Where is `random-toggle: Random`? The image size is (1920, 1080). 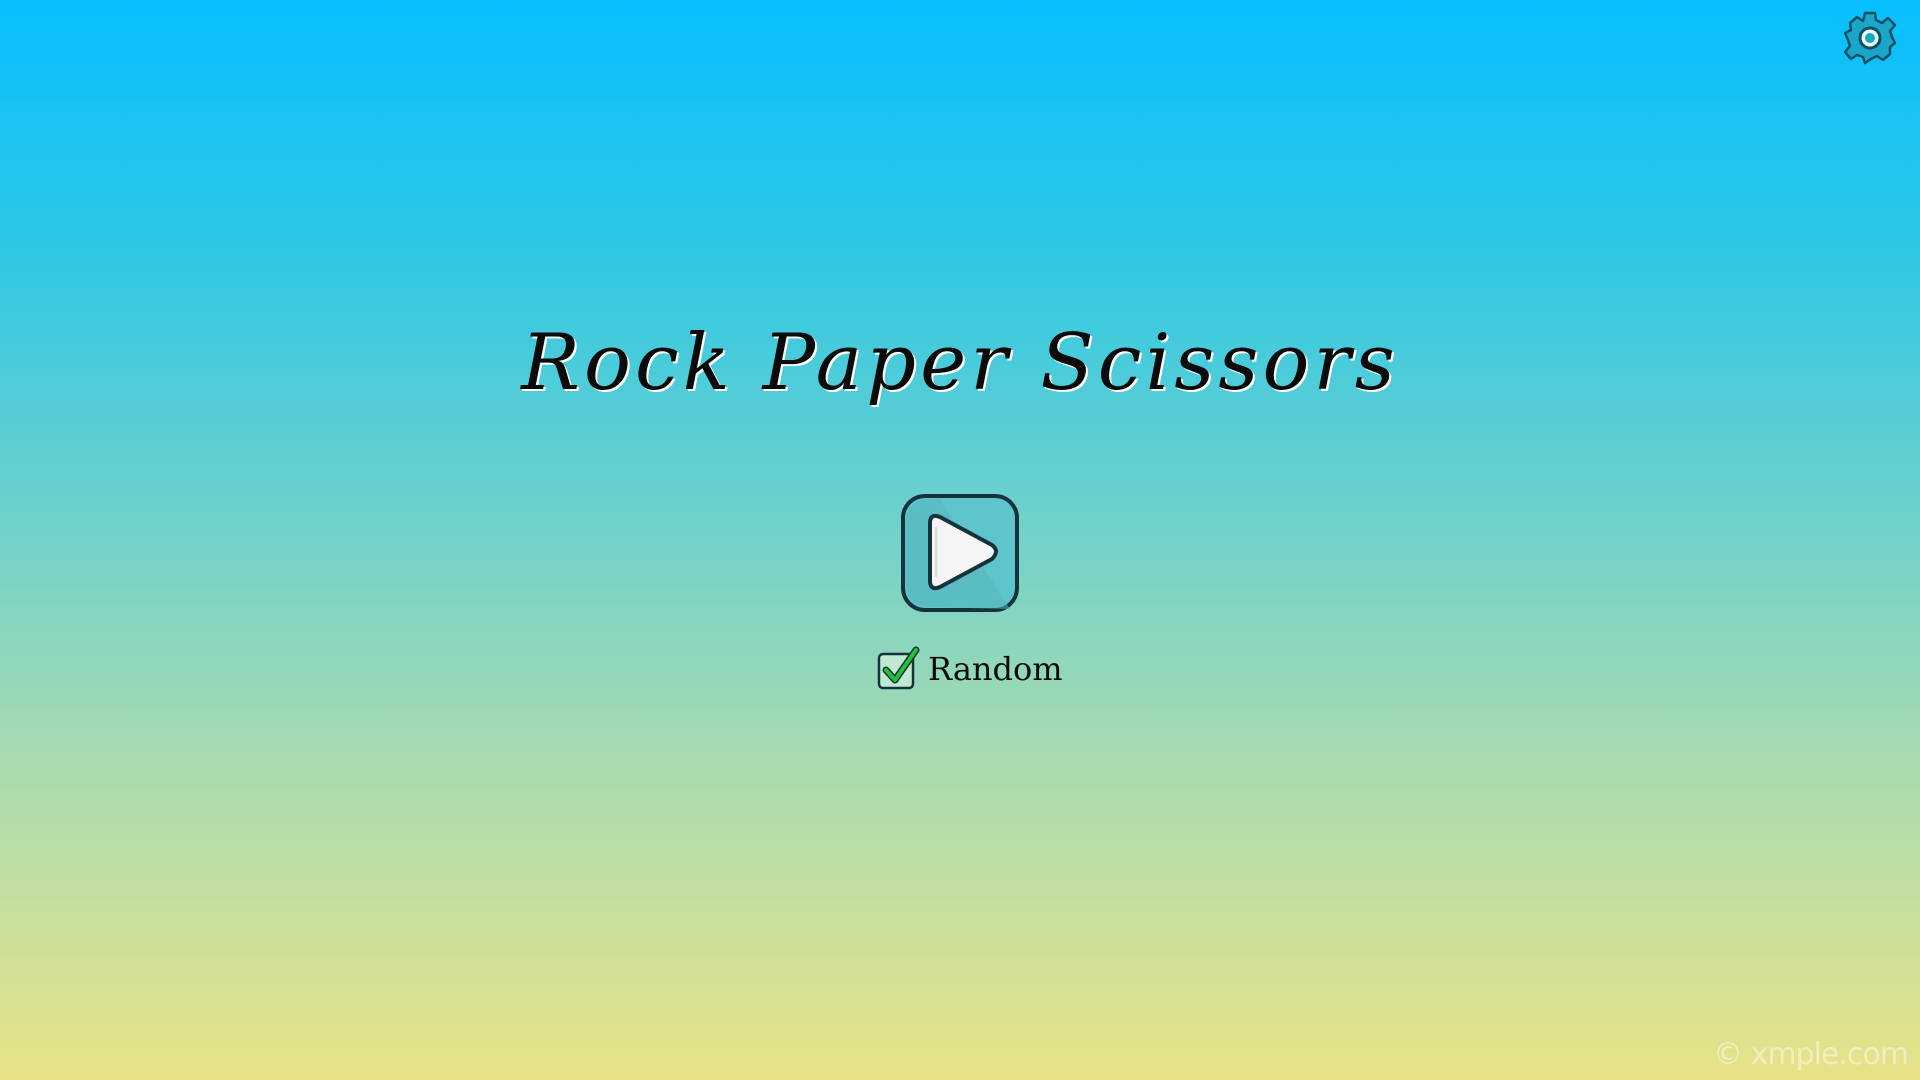 random-toggle: Random is located at coordinates (969, 669).